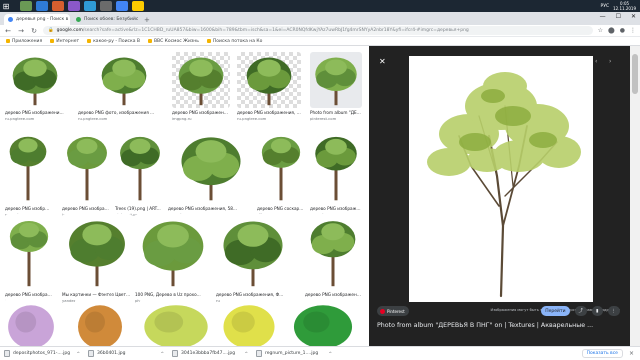 Image resolution: width=640 pixels, height=360 pixels. I want to click on save-icon: ▮, so click(597, 311).